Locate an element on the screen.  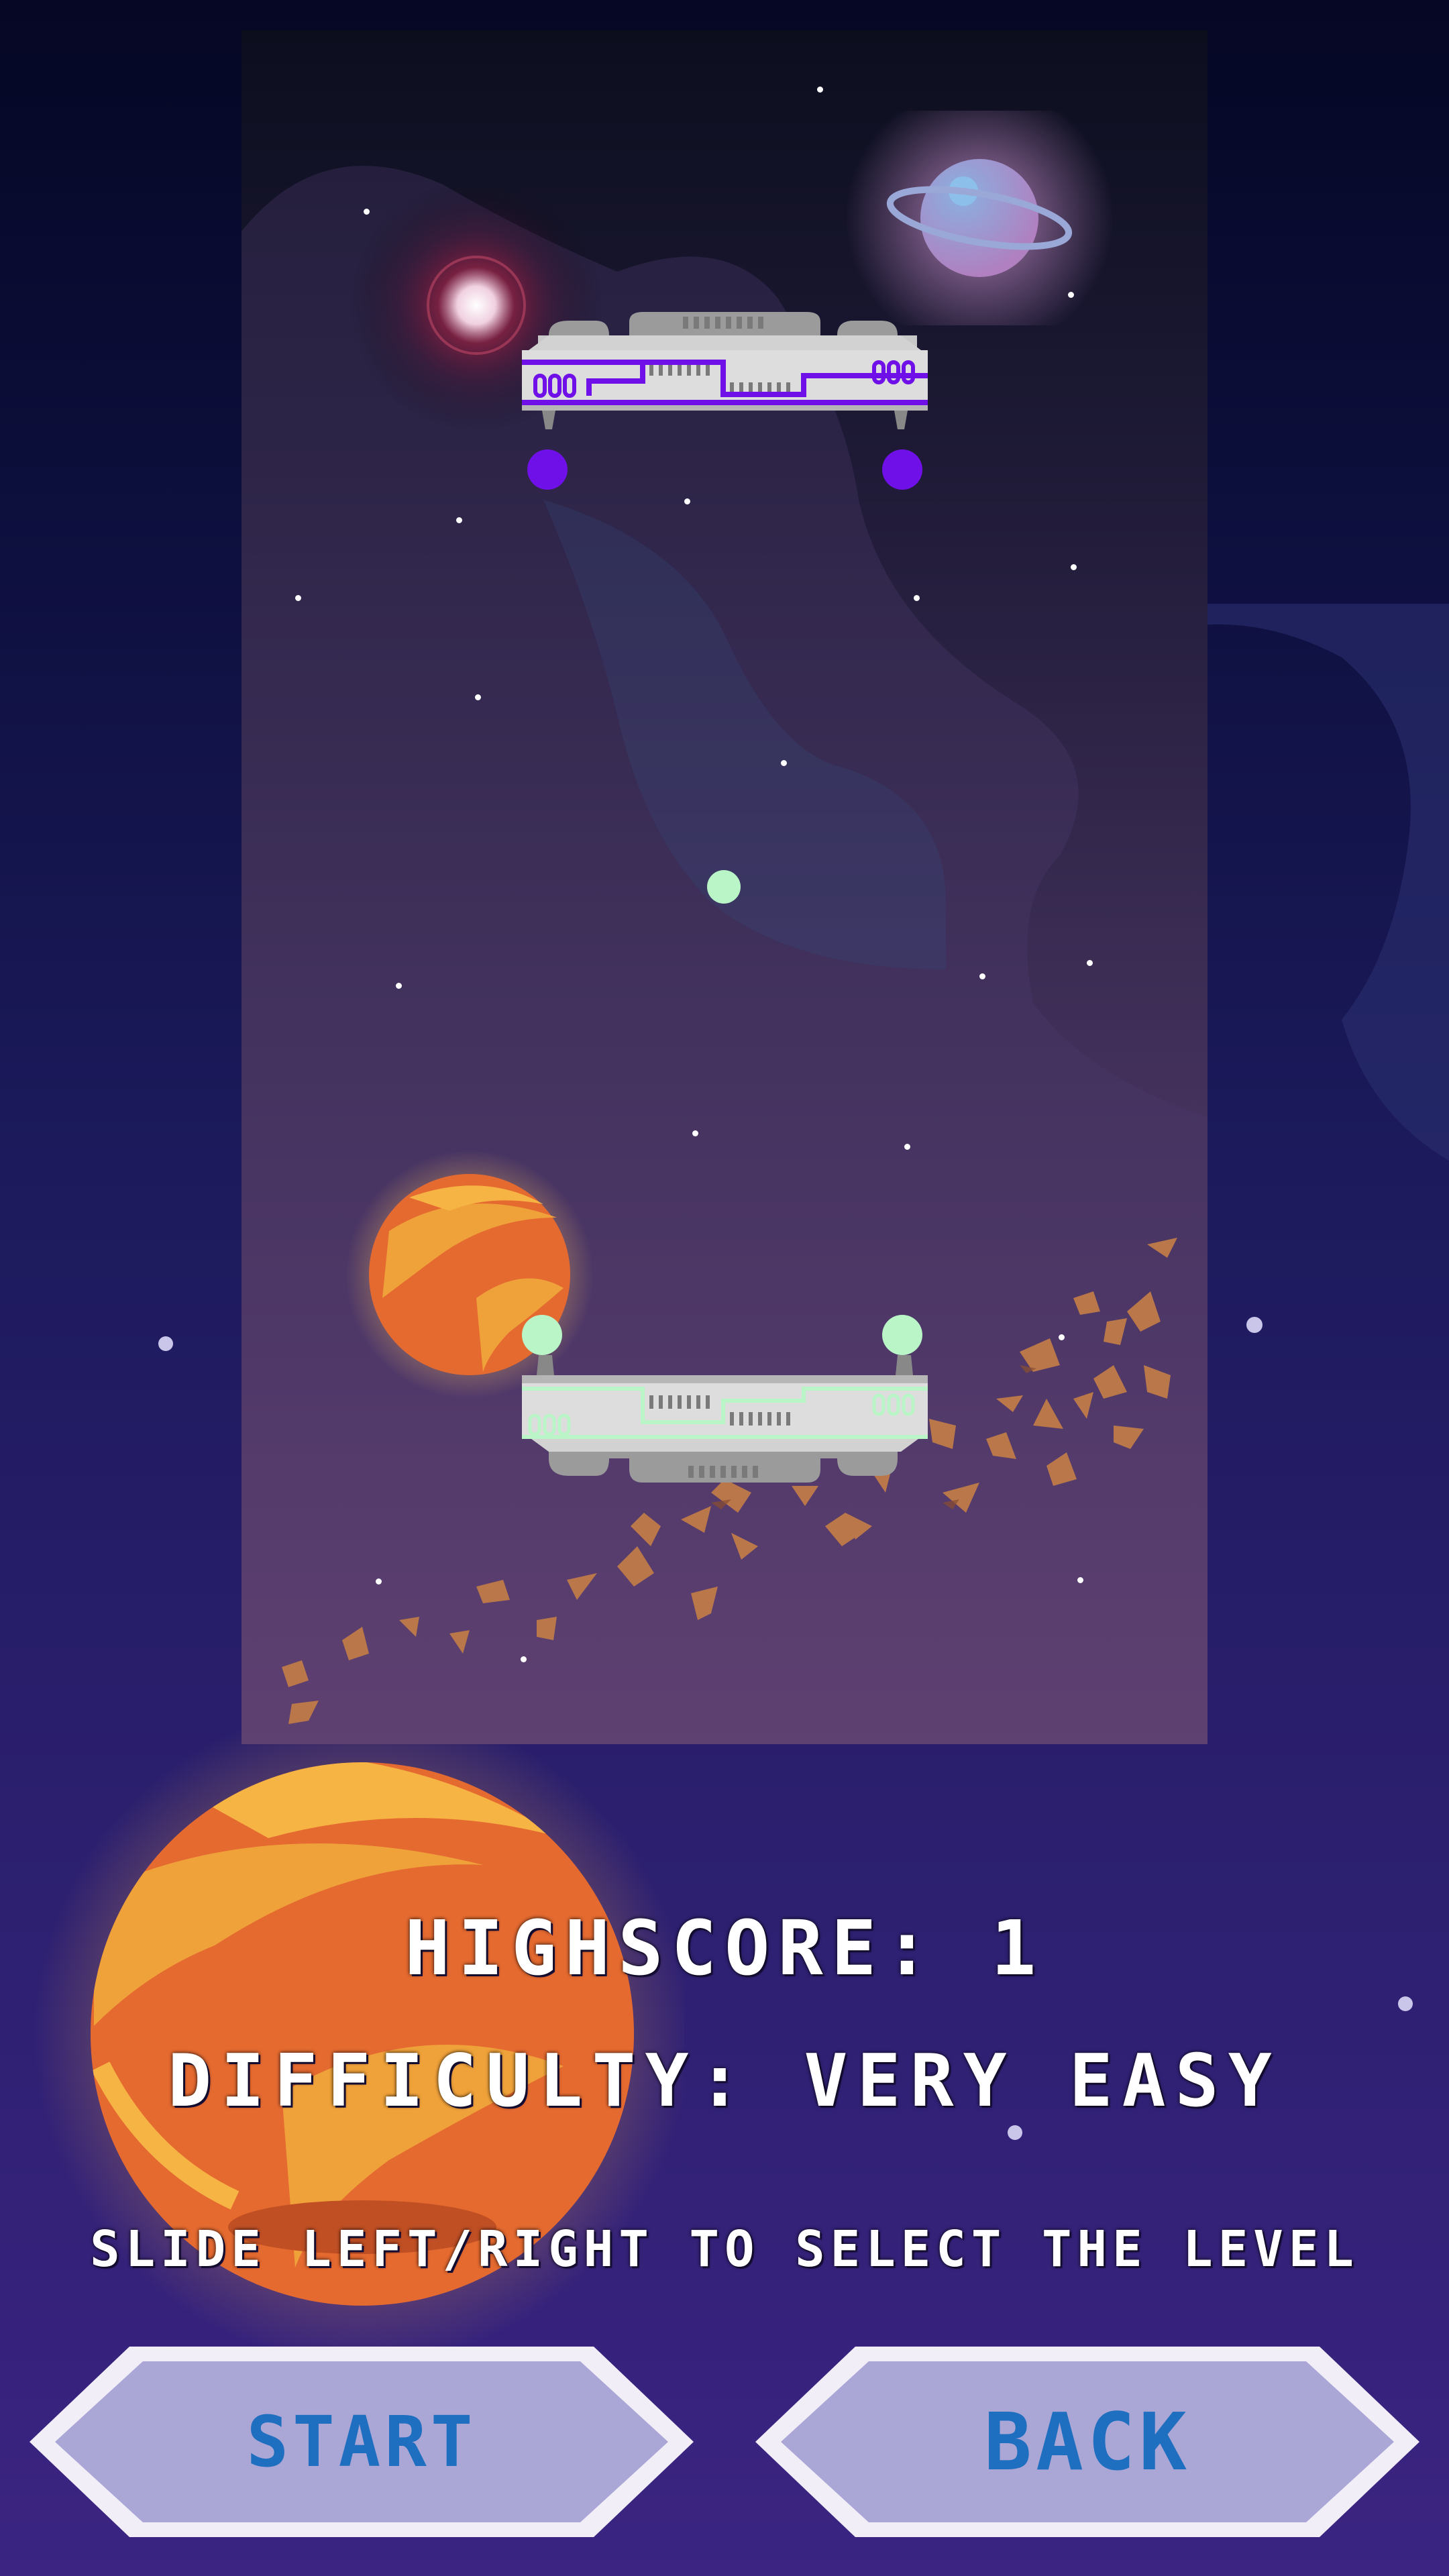
player-paddle is located at coordinates (725, 1405).